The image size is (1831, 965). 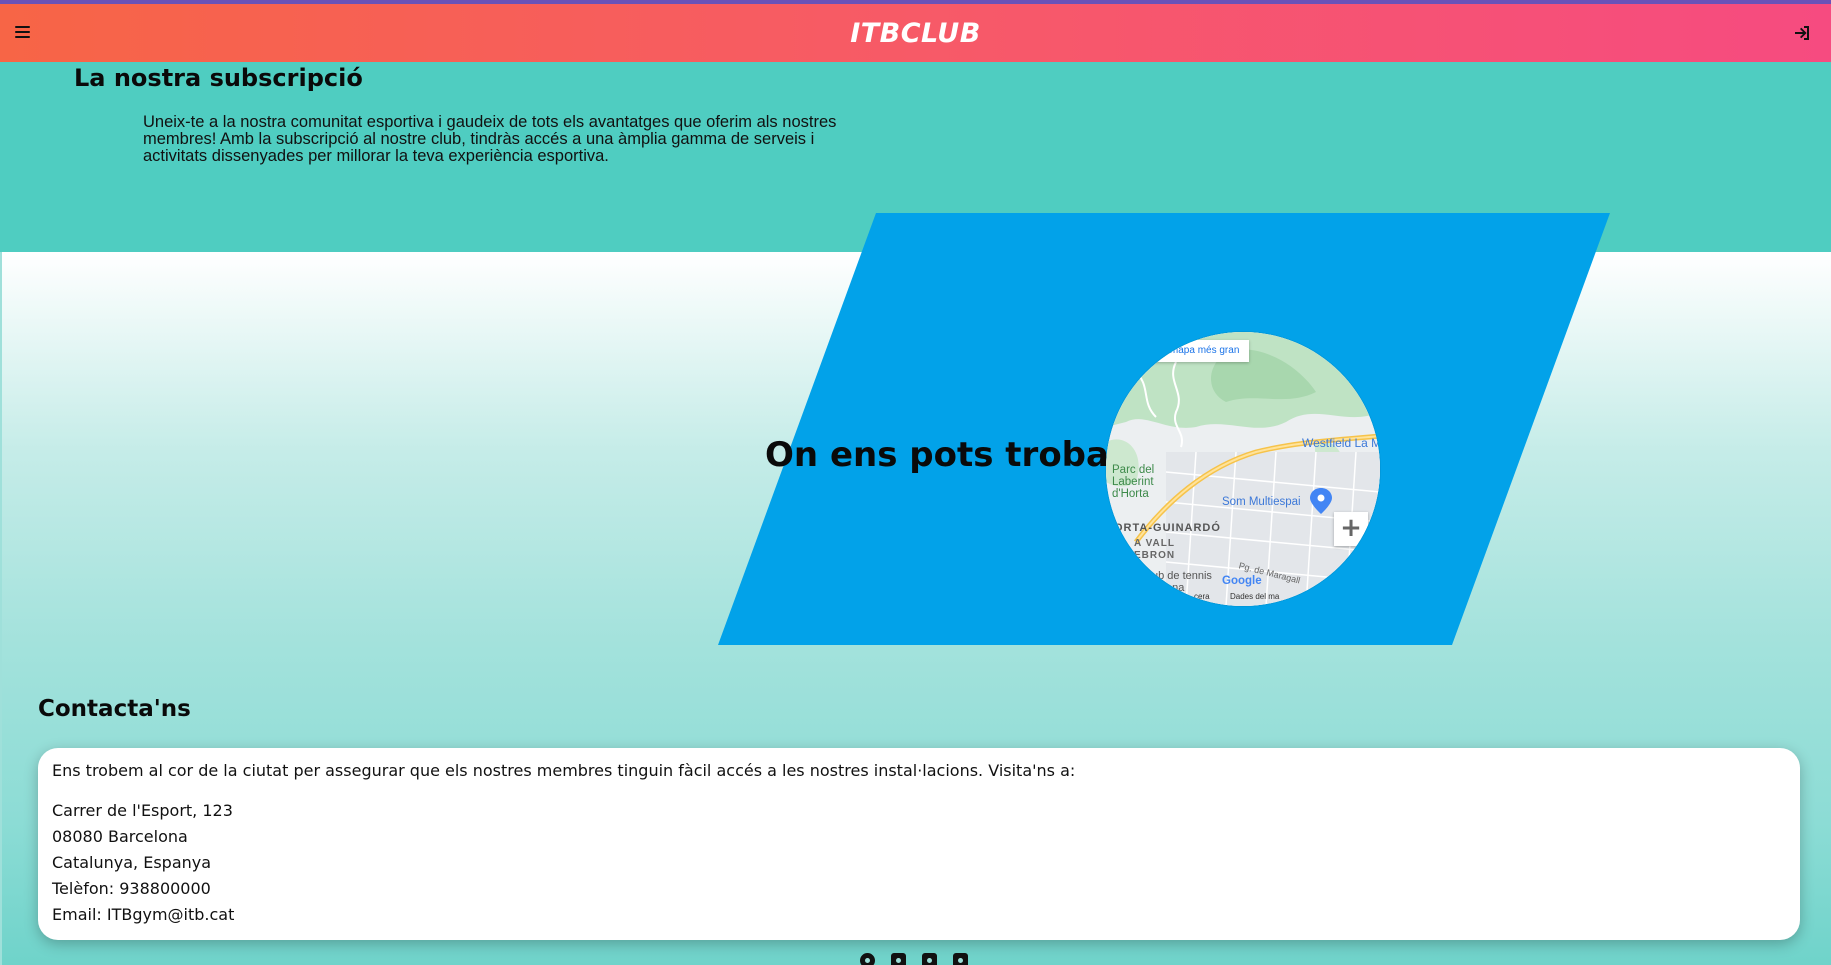 I want to click on brand-logo: ITBCLUB, so click(x=915, y=33).